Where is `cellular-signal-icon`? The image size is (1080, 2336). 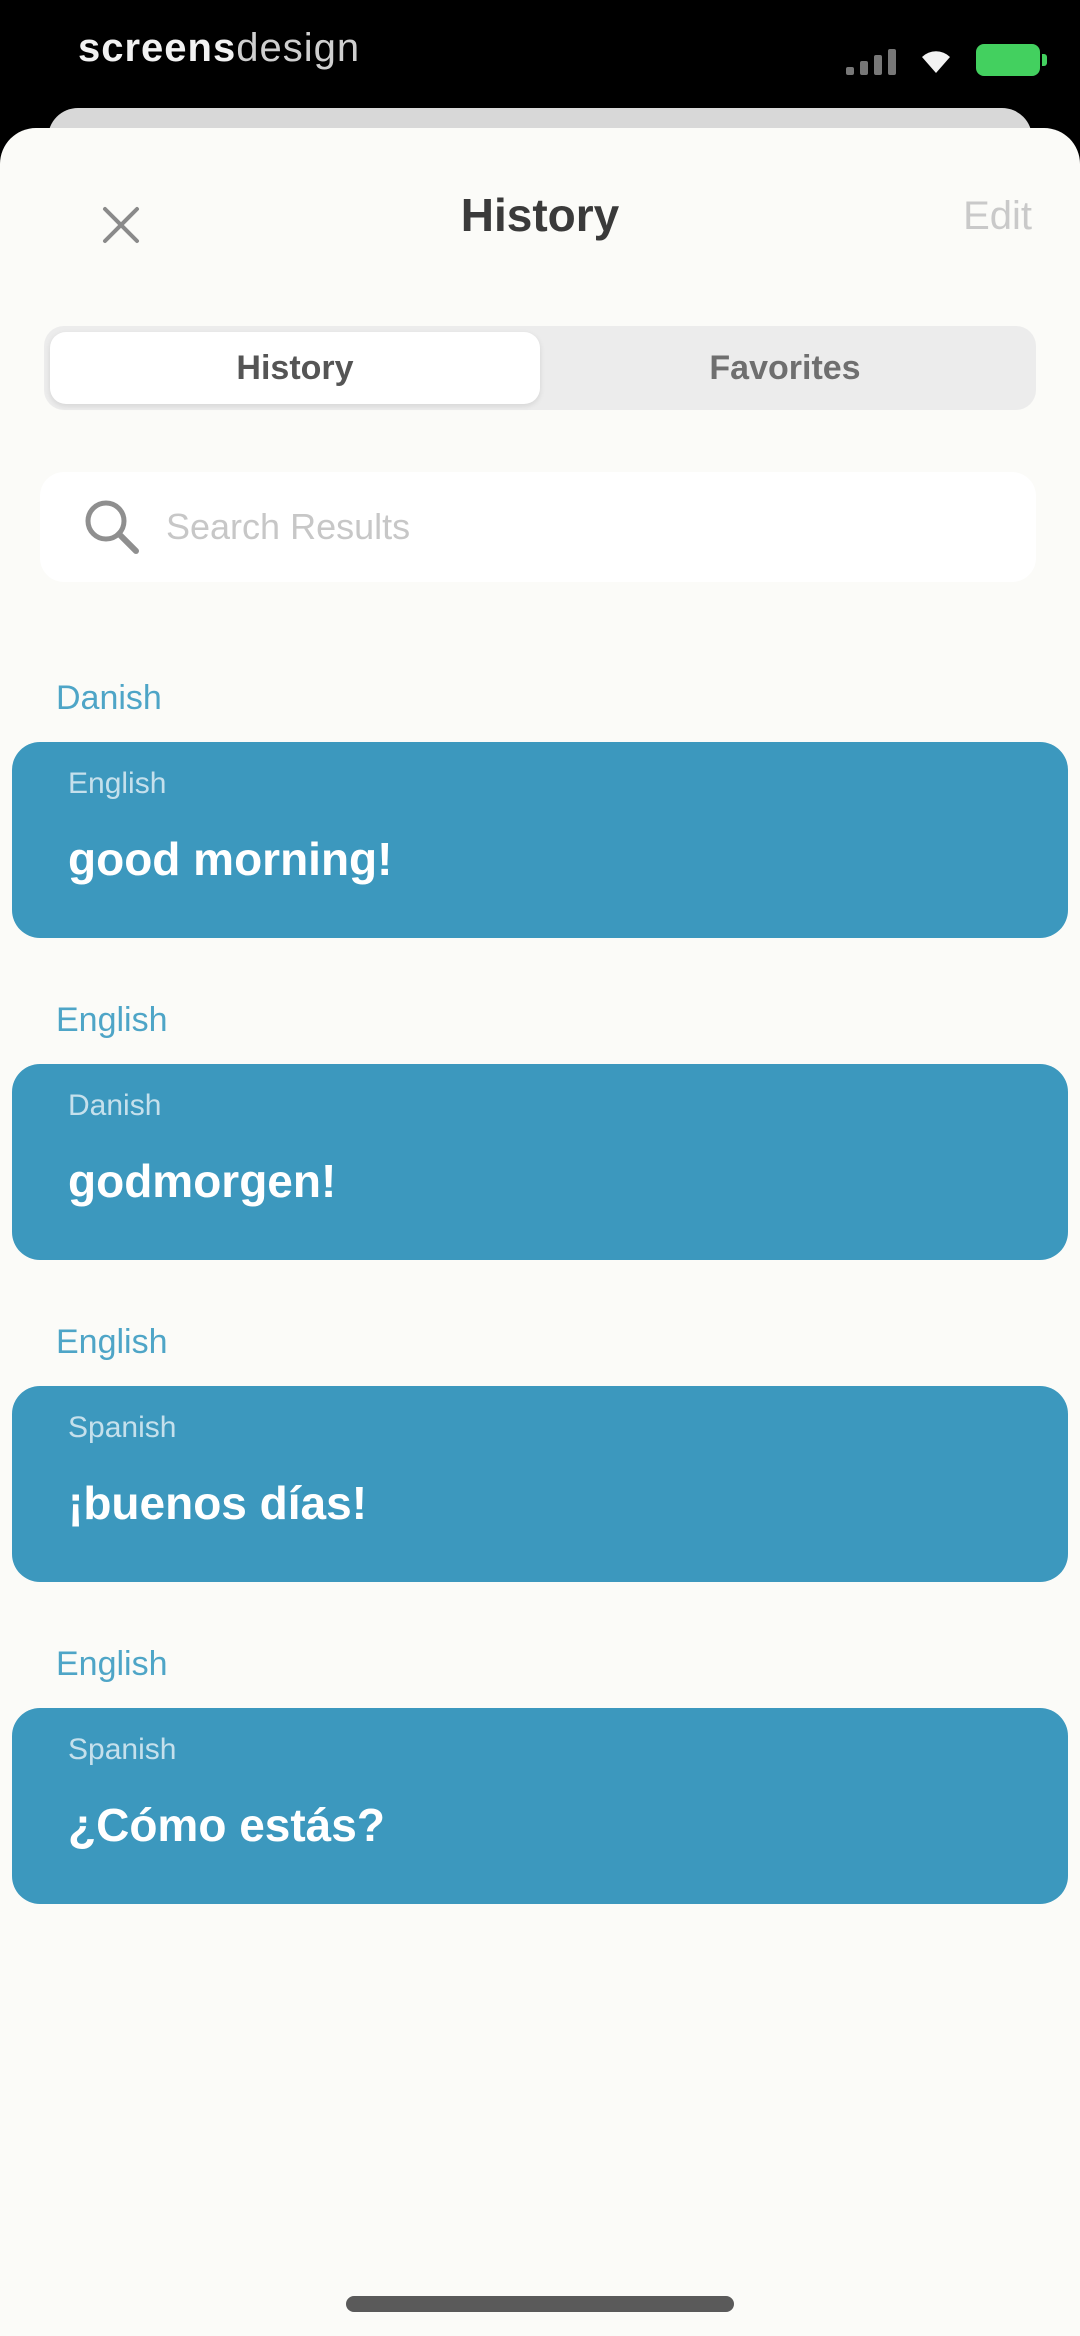 cellular-signal-icon is located at coordinates (871, 60).